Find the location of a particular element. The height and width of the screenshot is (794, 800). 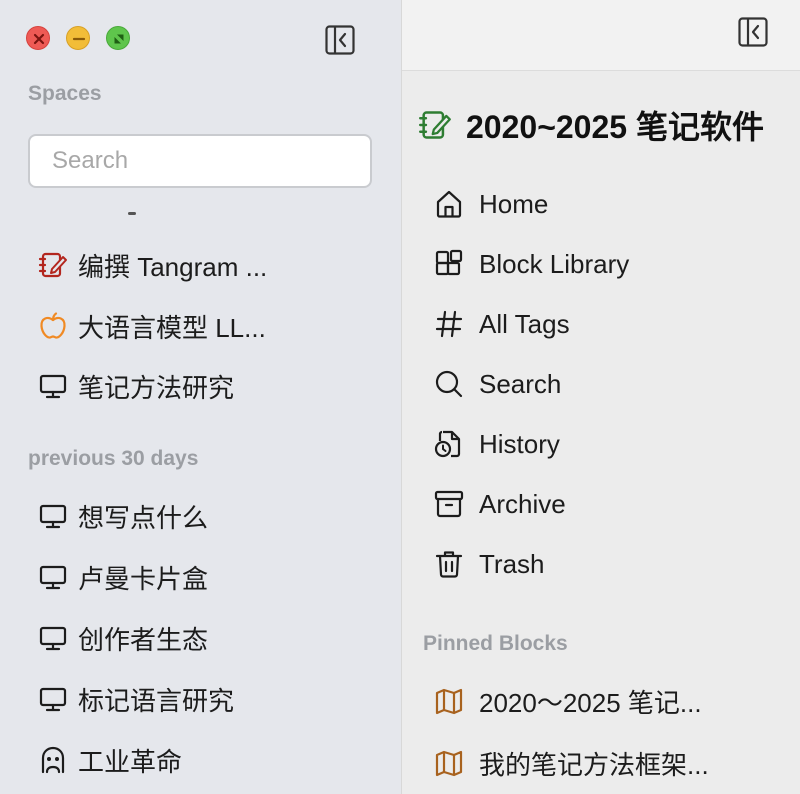

nav-label: Archive is located at coordinates (522, 503).